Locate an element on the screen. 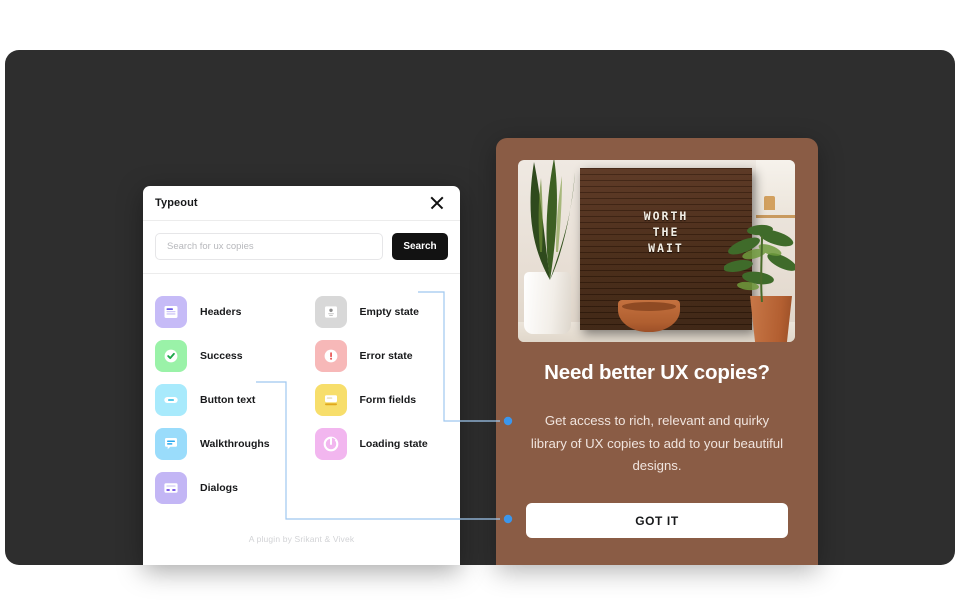 Image resolution: width=960 pixels, height=615 pixels. close-icon is located at coordinates (437, 203).